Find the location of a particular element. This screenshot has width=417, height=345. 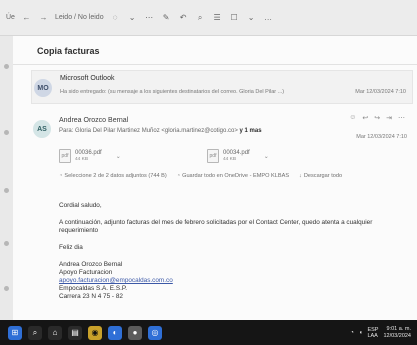

folder-icon: ◉ is located at coordinates (95, 332).